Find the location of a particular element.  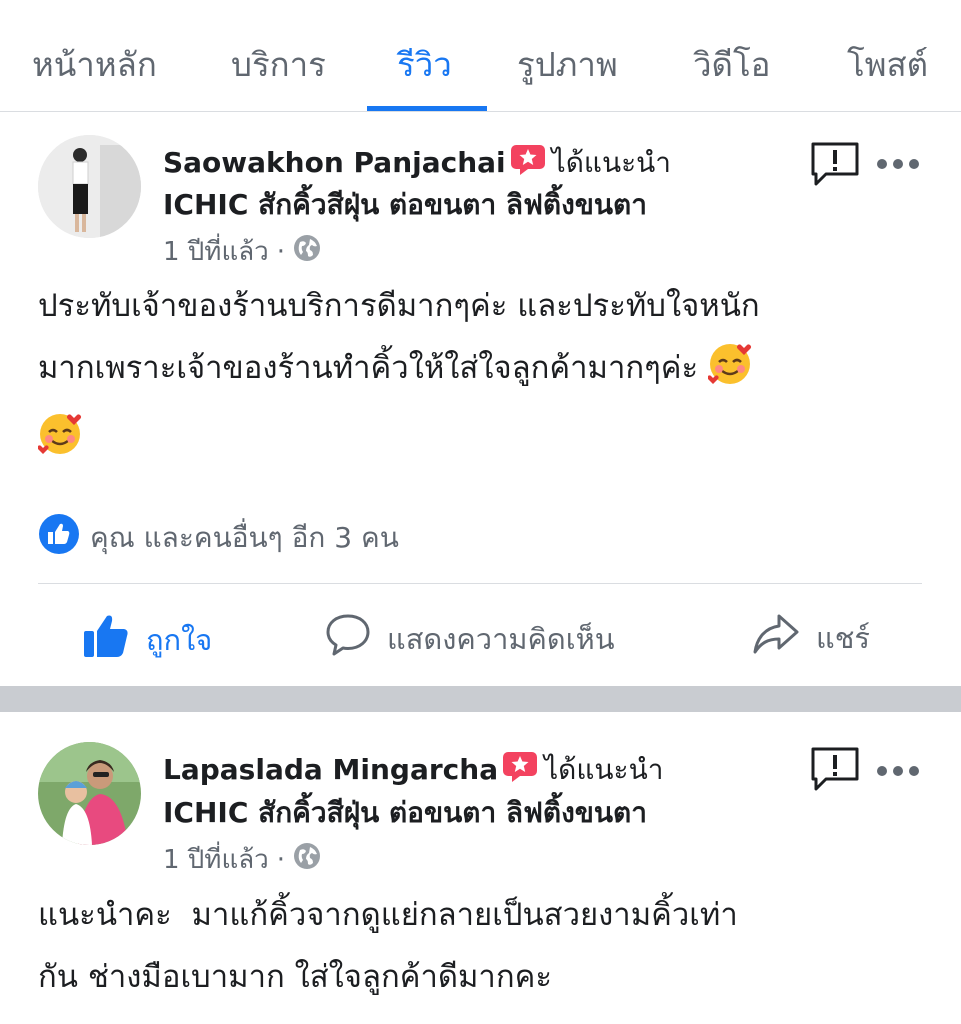

like-button: ถูกใจ is located at coordinates (147, 639).